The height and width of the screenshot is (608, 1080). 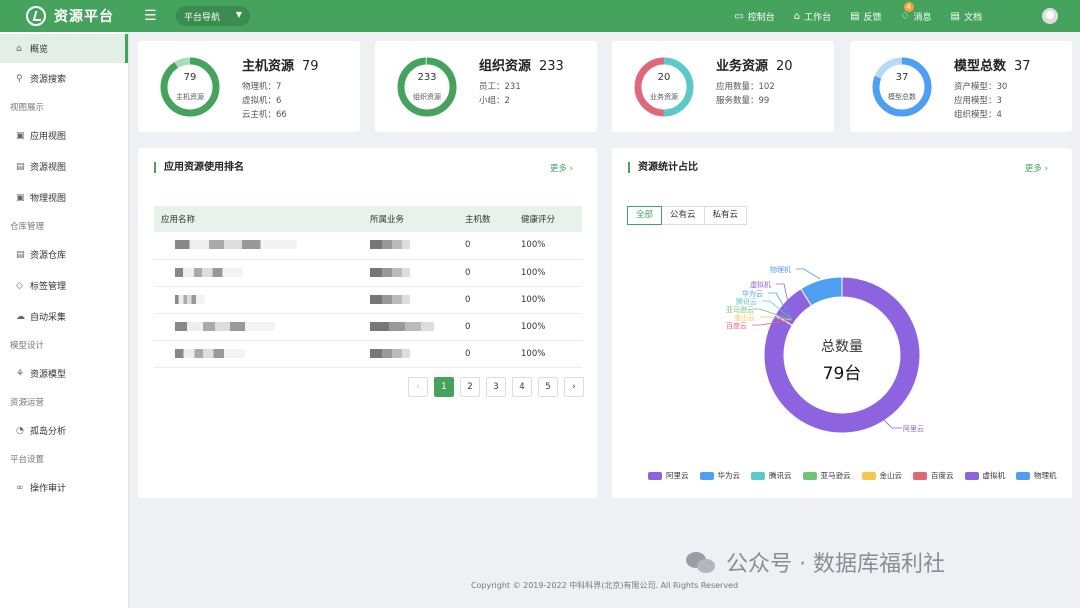 I want to click on sidebar-item-label: 操作审计, so click(x=48, y=489).